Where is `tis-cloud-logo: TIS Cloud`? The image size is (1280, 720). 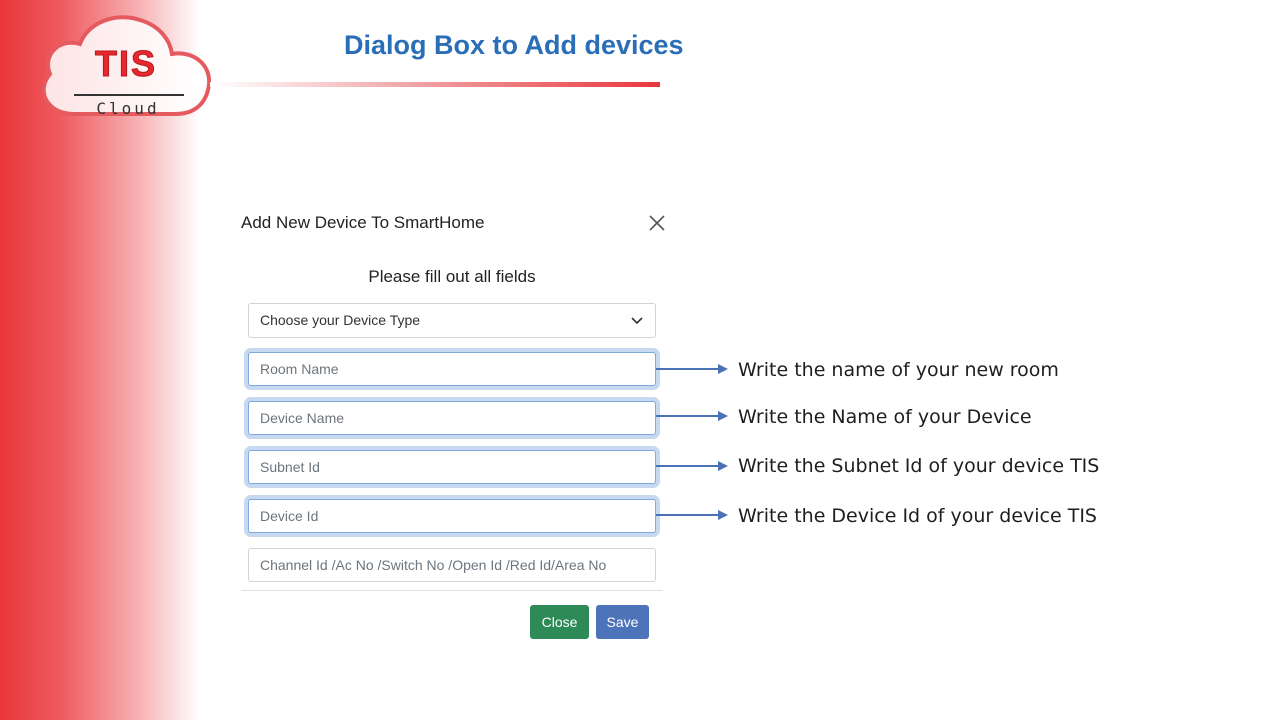
tis-cloud-logo: TIS Cloud is located at coordinates (126, 66).